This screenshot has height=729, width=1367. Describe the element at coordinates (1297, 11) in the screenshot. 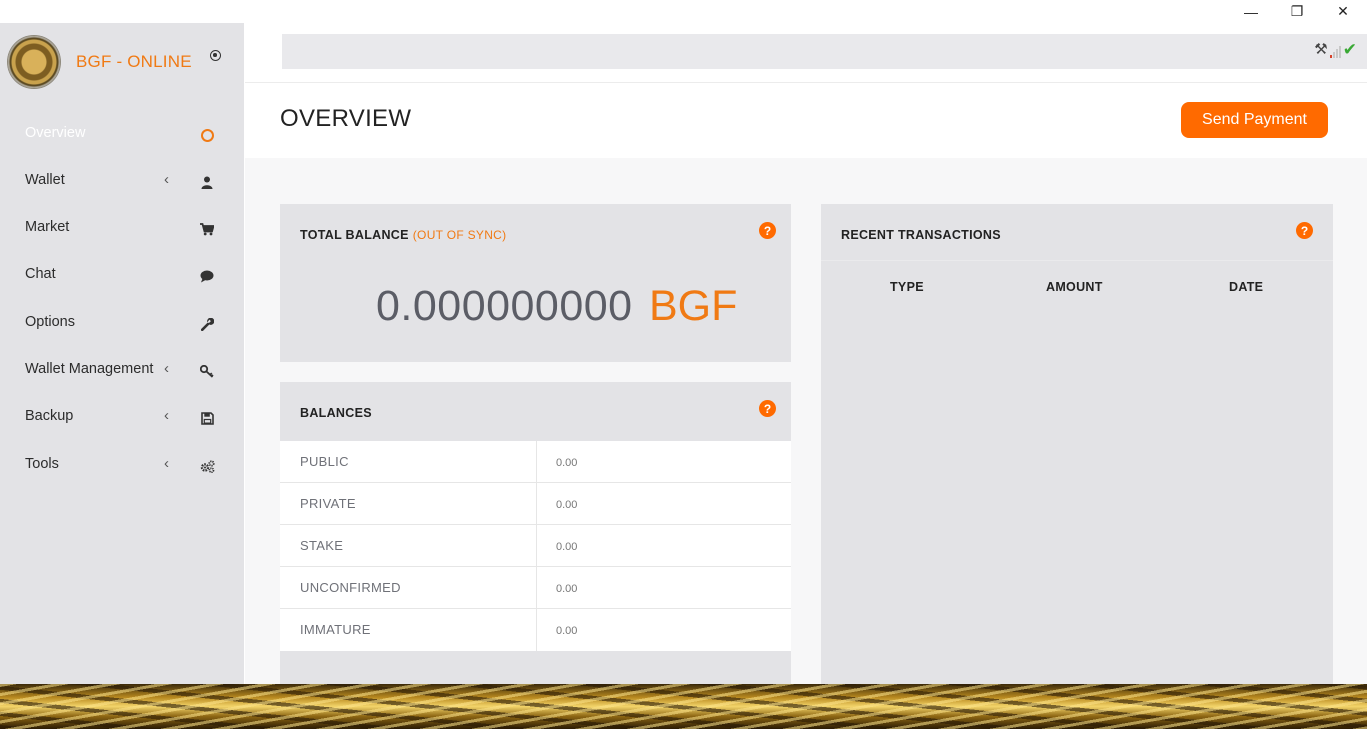

I see `maximize-button: ❐` at that location.